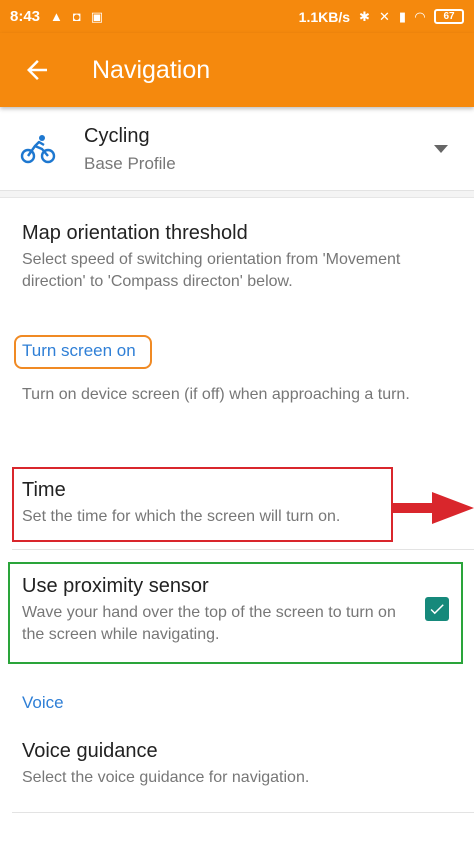 The width and height of the screenshot is (474, 842). I want to click on network-speed: 1.1KB/s, so click(324, 16).